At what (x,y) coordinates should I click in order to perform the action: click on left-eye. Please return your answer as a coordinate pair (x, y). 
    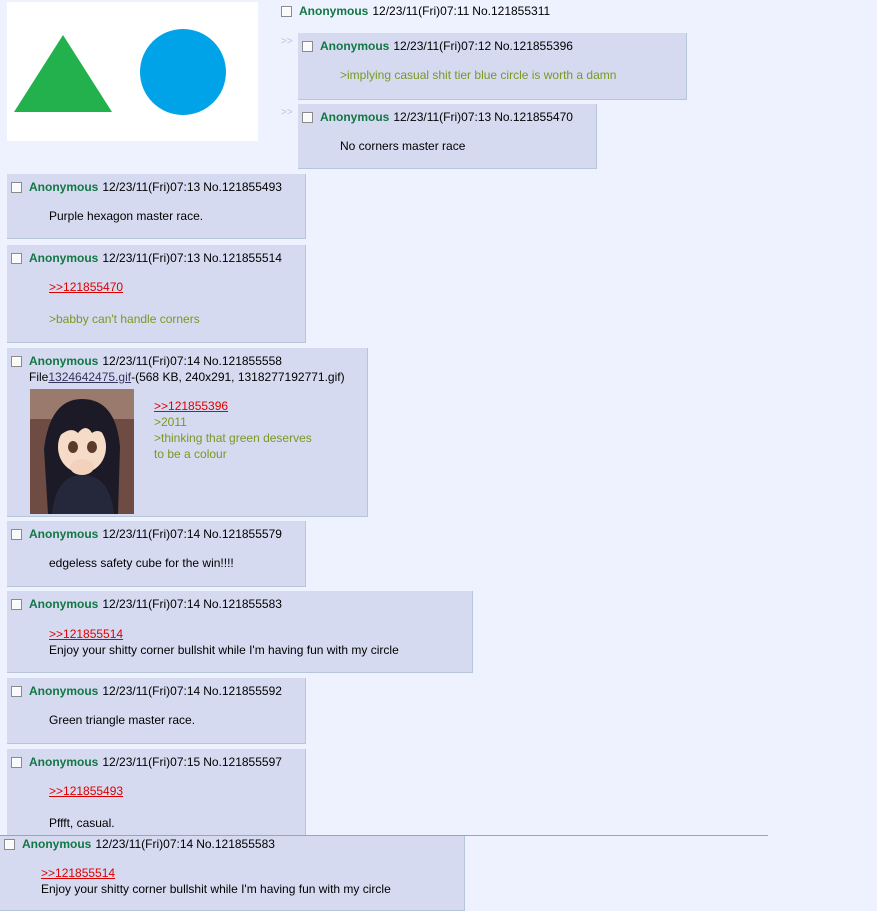
    Looking at the image, I should click on (73, 447).